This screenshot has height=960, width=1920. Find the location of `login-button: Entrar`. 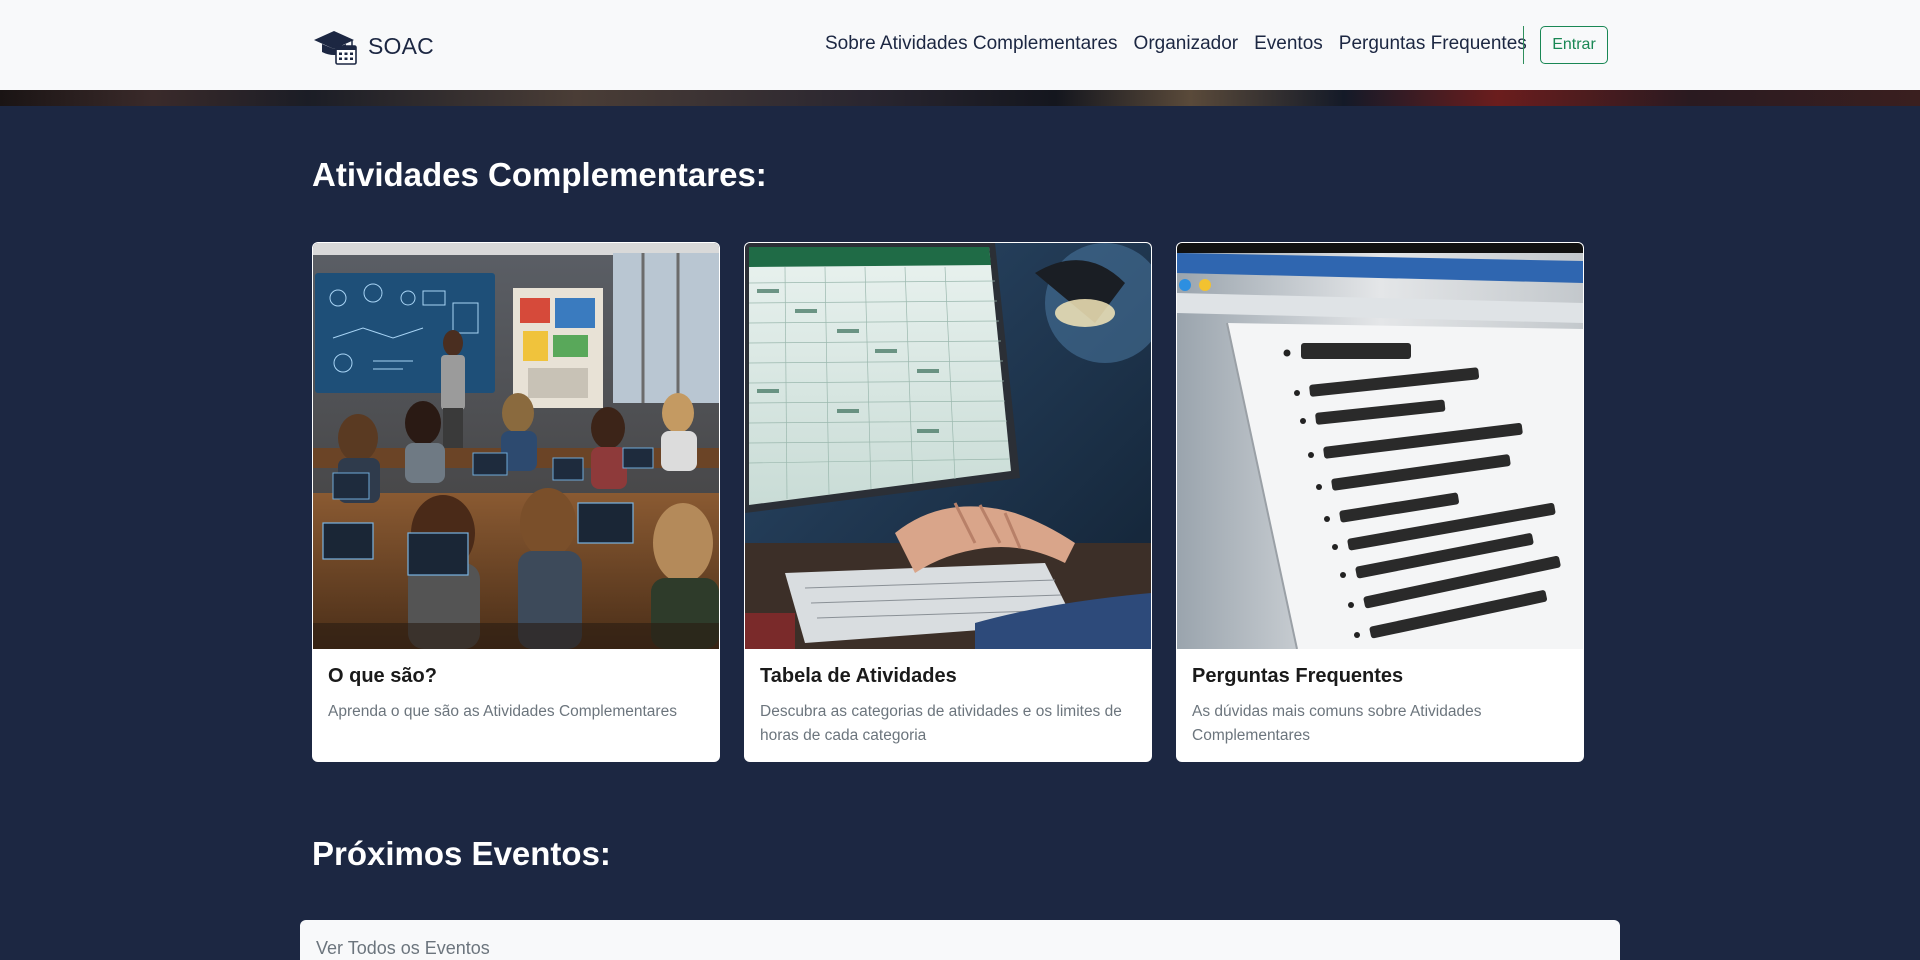

login-button: Entrar is located at coordinates (1574, 45).